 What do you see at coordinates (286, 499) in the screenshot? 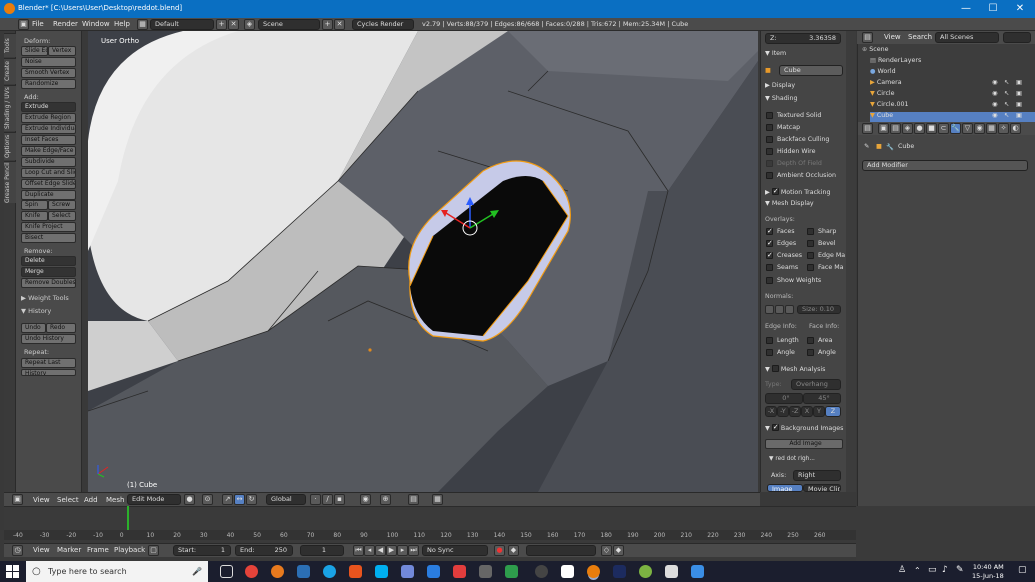
I see `orientation-select: Global` at bounding box center [286, 499].